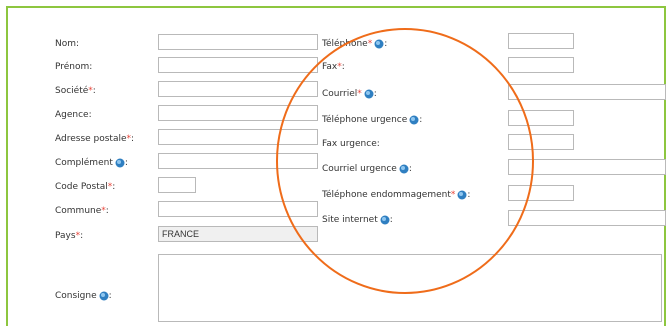 This screenshot has height=326, width=672. What do you see at coordinates (541, 193) in the screenshot?
I see `telephone-endommagement-input` at bounding box center [541, 193].